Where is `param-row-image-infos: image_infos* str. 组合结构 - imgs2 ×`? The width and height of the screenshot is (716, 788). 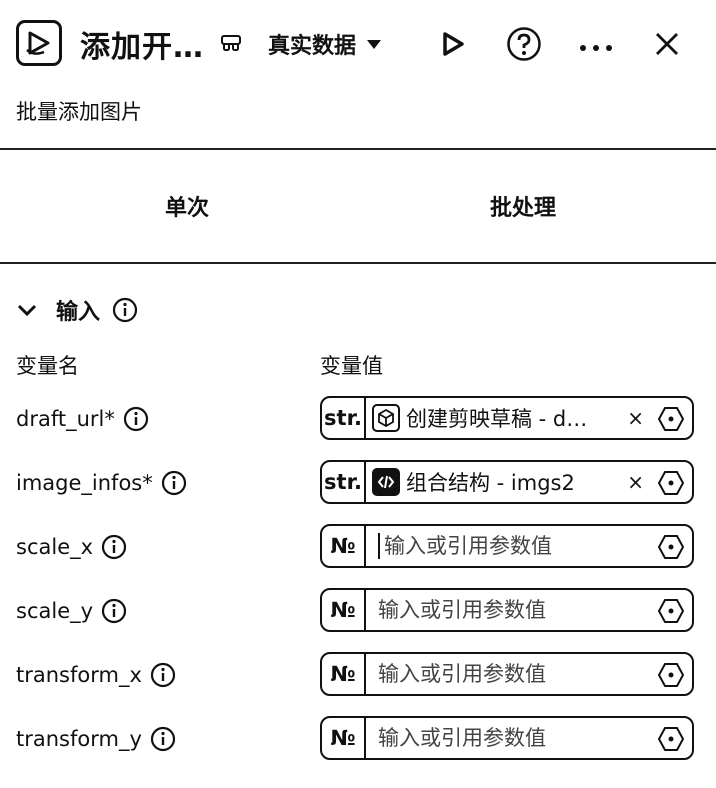
param-row-image-infos: image_infos* str. 组合结构 - imgs2 × is located at coordinates (358, 483).